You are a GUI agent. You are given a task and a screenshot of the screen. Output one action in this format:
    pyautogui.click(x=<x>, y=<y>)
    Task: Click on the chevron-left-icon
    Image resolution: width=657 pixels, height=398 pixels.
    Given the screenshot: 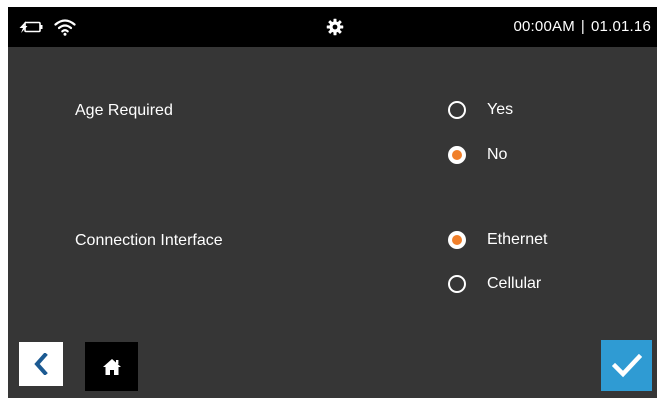 What is the action you would take?
    pyautogui.click(x=41, y=364)
    